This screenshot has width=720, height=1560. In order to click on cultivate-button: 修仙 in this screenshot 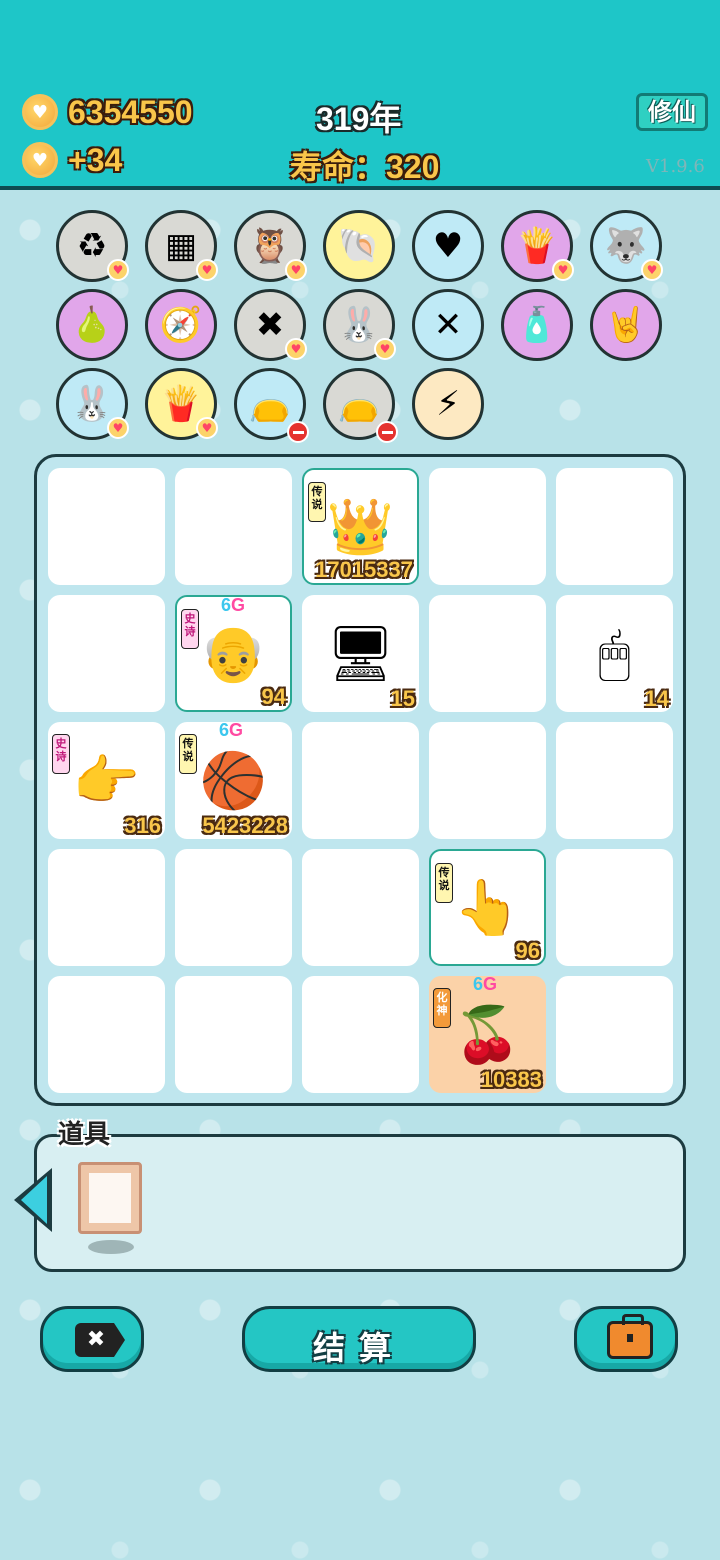, I will do `click(672, 112)`.